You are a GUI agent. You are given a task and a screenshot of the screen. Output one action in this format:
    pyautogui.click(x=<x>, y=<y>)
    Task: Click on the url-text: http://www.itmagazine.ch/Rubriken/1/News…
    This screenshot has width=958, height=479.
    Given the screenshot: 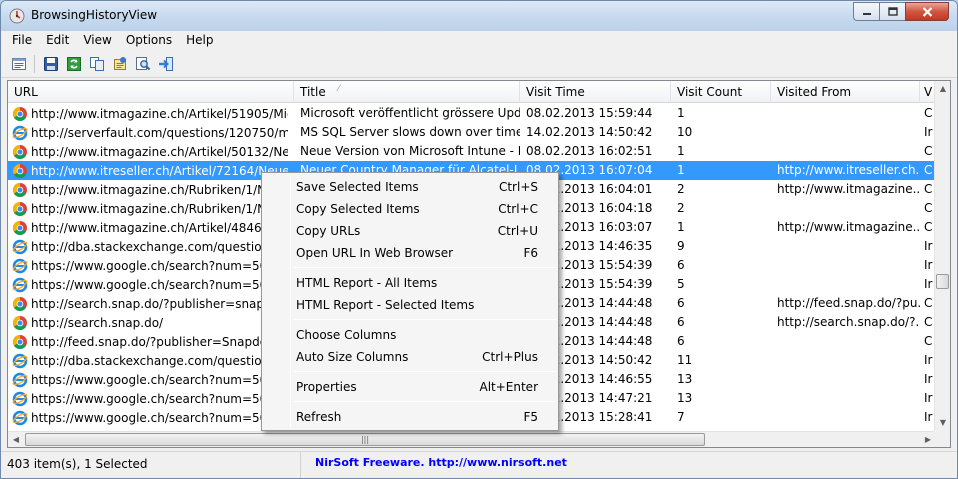 What is the action you would take?
    pyautogui.click(x=159, y=189)
    